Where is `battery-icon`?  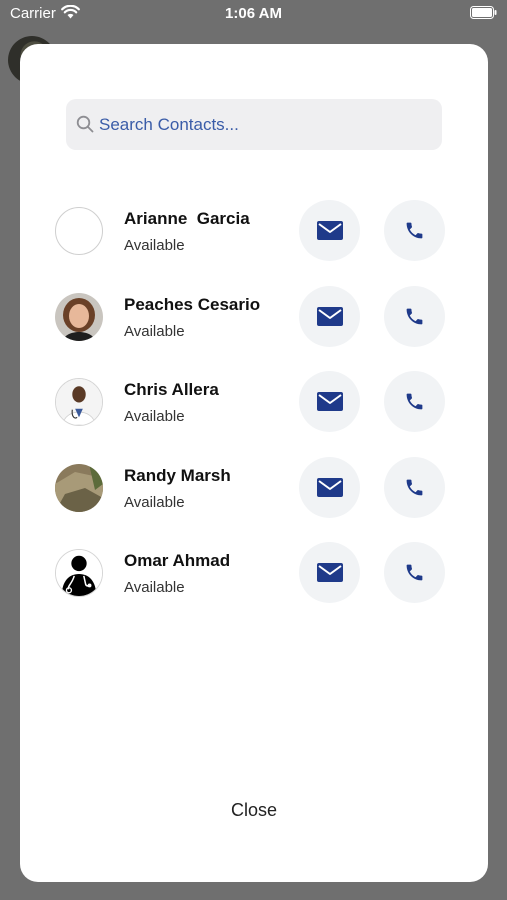
battery-icon is located at coordinates (483, 12).